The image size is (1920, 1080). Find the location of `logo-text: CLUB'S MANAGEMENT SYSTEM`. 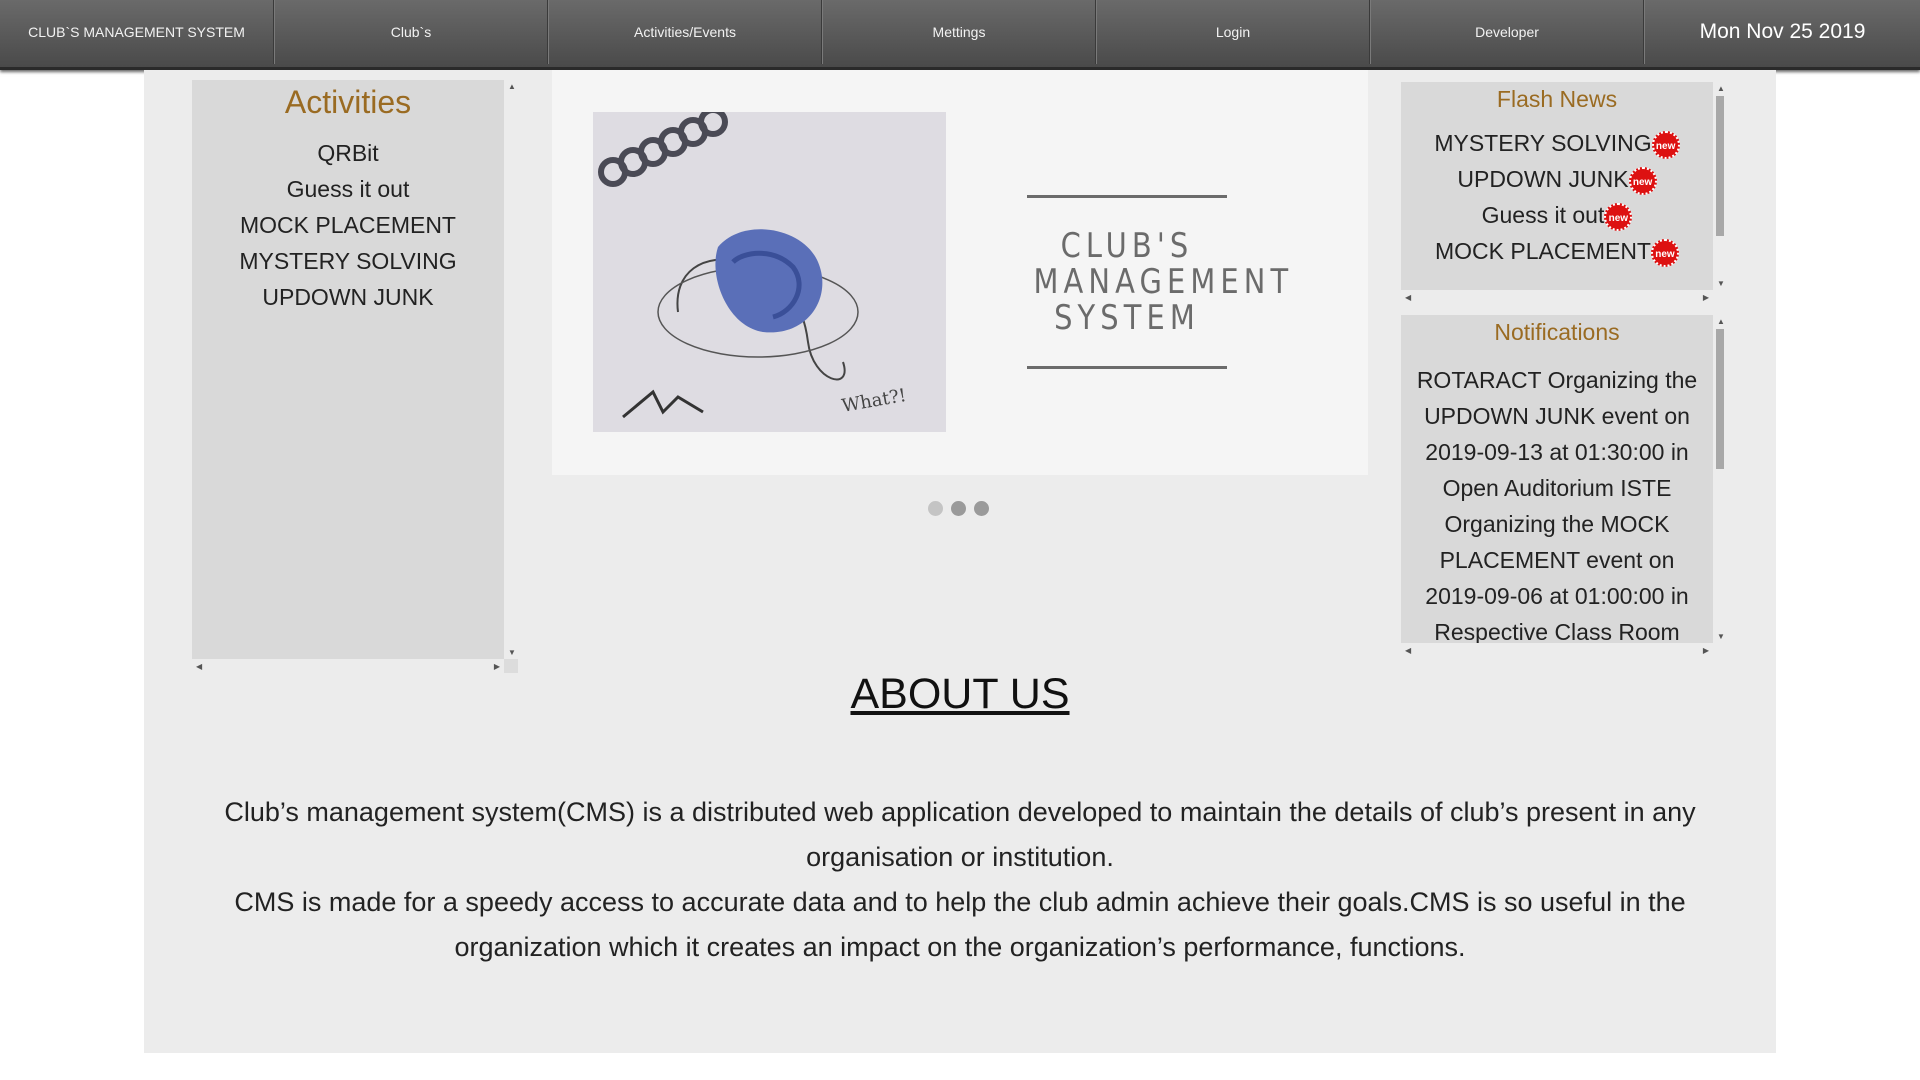

logo-text: CLUB'S MANAGEMENT SYSTEM is located at coordinates (1163, 282).